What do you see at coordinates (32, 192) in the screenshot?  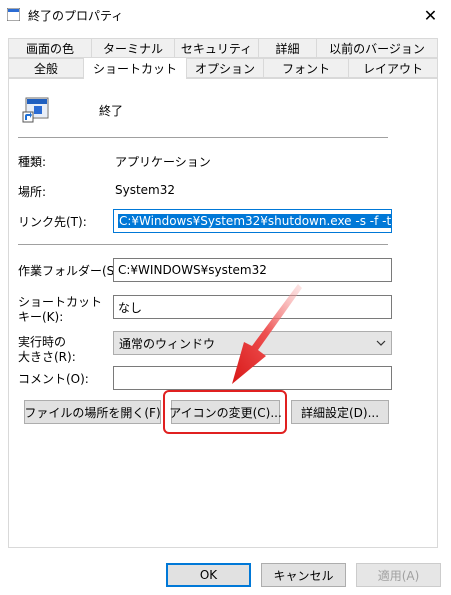 I see `location-label: 場所:` at bounding box center [32, 192].